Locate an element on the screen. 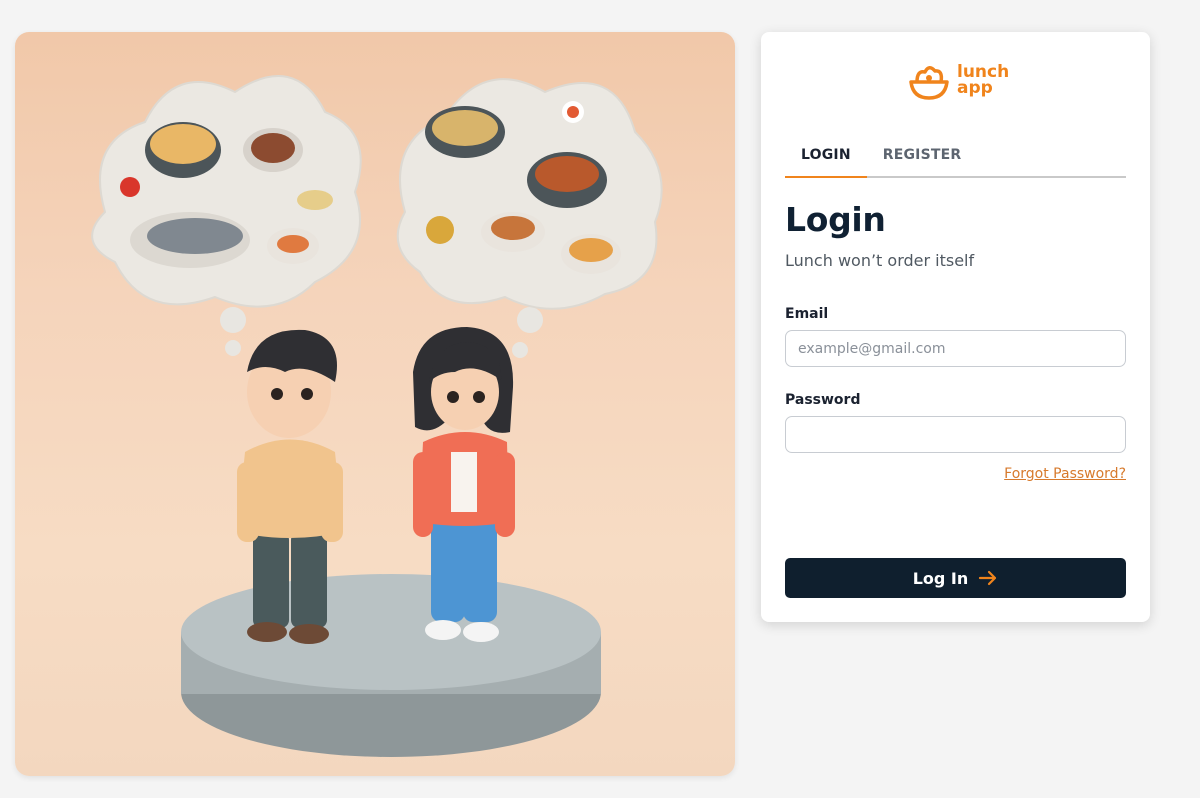  auth-tabs: LOGIN REGISTER is located at coordinates (955, 161).